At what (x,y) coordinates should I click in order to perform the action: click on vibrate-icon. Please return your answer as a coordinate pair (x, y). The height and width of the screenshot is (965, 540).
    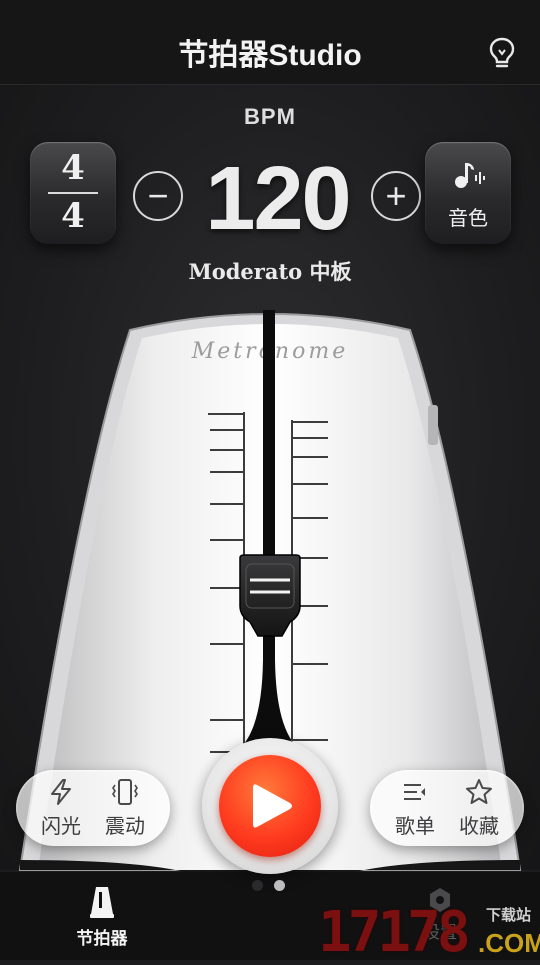
    Looking at the image, I should click on (125, 792).